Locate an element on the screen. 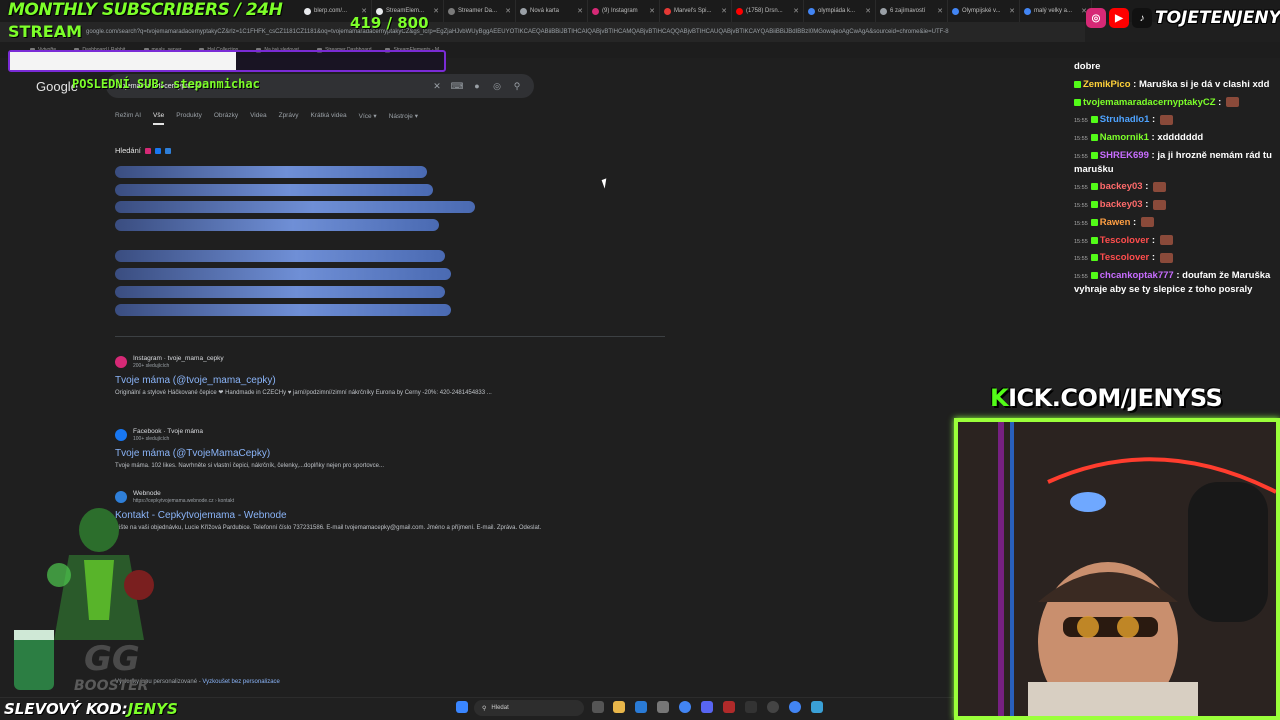 The width and height of the screenshot is (1280, 720). section-label: Hledání is located at coordinates (128, 150).